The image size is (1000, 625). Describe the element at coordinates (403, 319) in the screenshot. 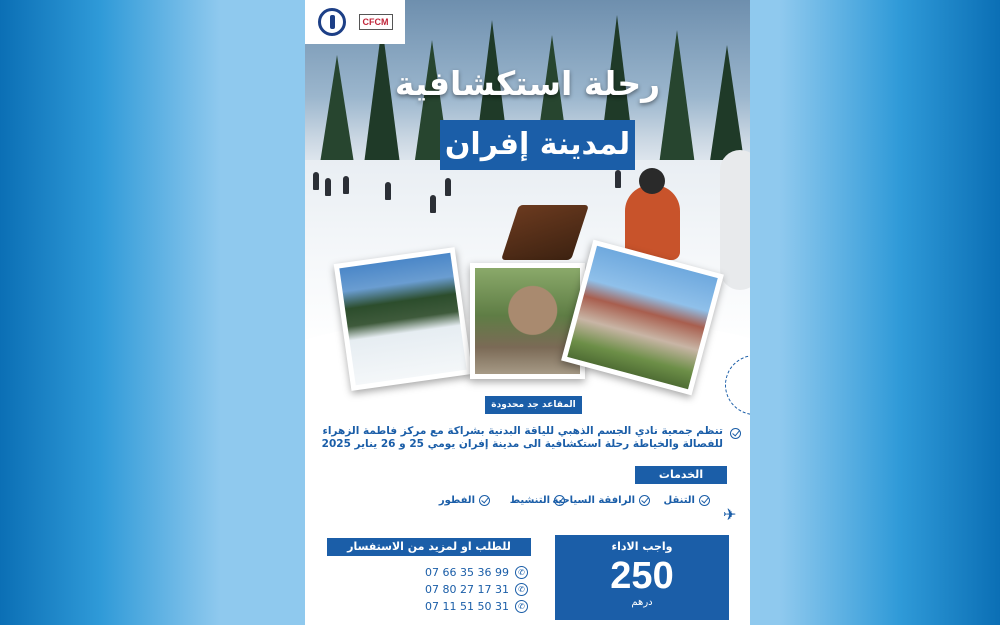

I see `photo-forest-slope` at that location.